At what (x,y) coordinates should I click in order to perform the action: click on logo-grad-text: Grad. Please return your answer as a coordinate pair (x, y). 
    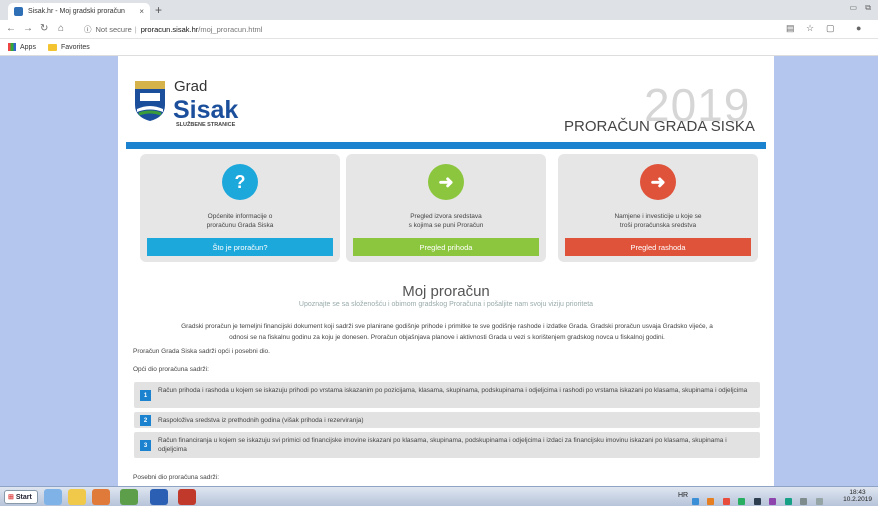
    Looking at the image, I should click on (191, 86).